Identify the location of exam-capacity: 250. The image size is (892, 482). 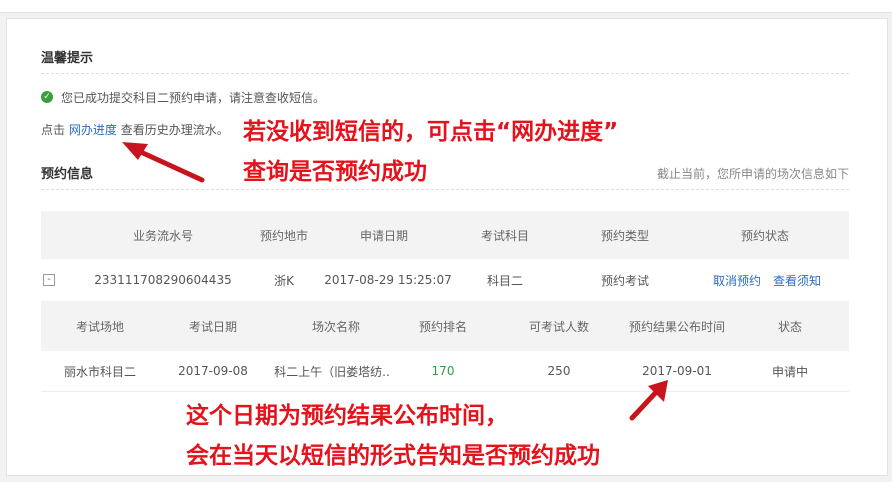
(559, 371).